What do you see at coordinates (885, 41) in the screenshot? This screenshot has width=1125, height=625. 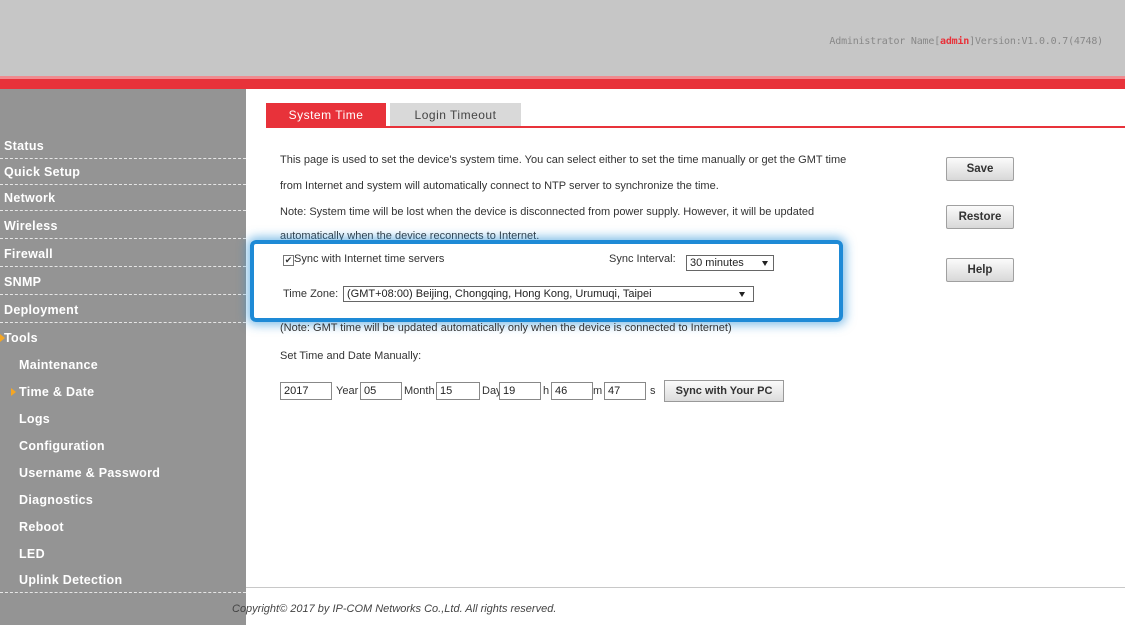 I see `admin-prefix: Administrator Name[` at bounding box center [885, 41].